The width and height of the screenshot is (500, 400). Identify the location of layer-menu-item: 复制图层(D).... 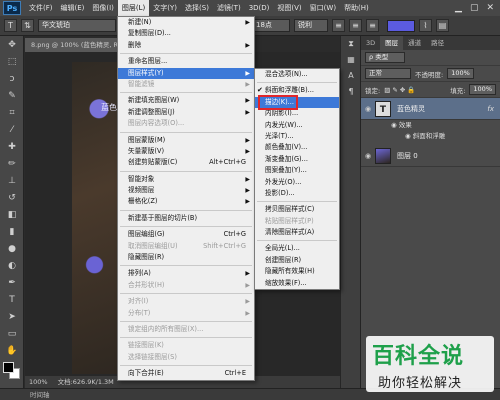
(186, 33).